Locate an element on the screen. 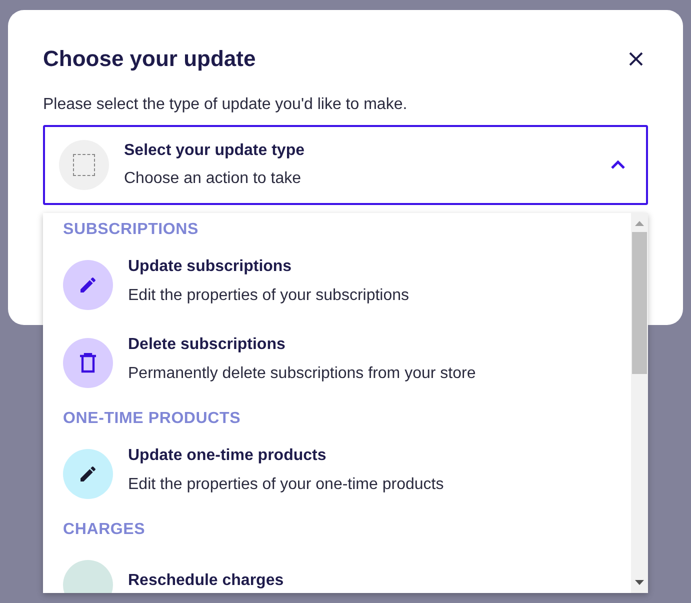 This screenshot has height=603, width=691. item-description: Edit the properties of your subscriptions is located at coordinates (269, 296).